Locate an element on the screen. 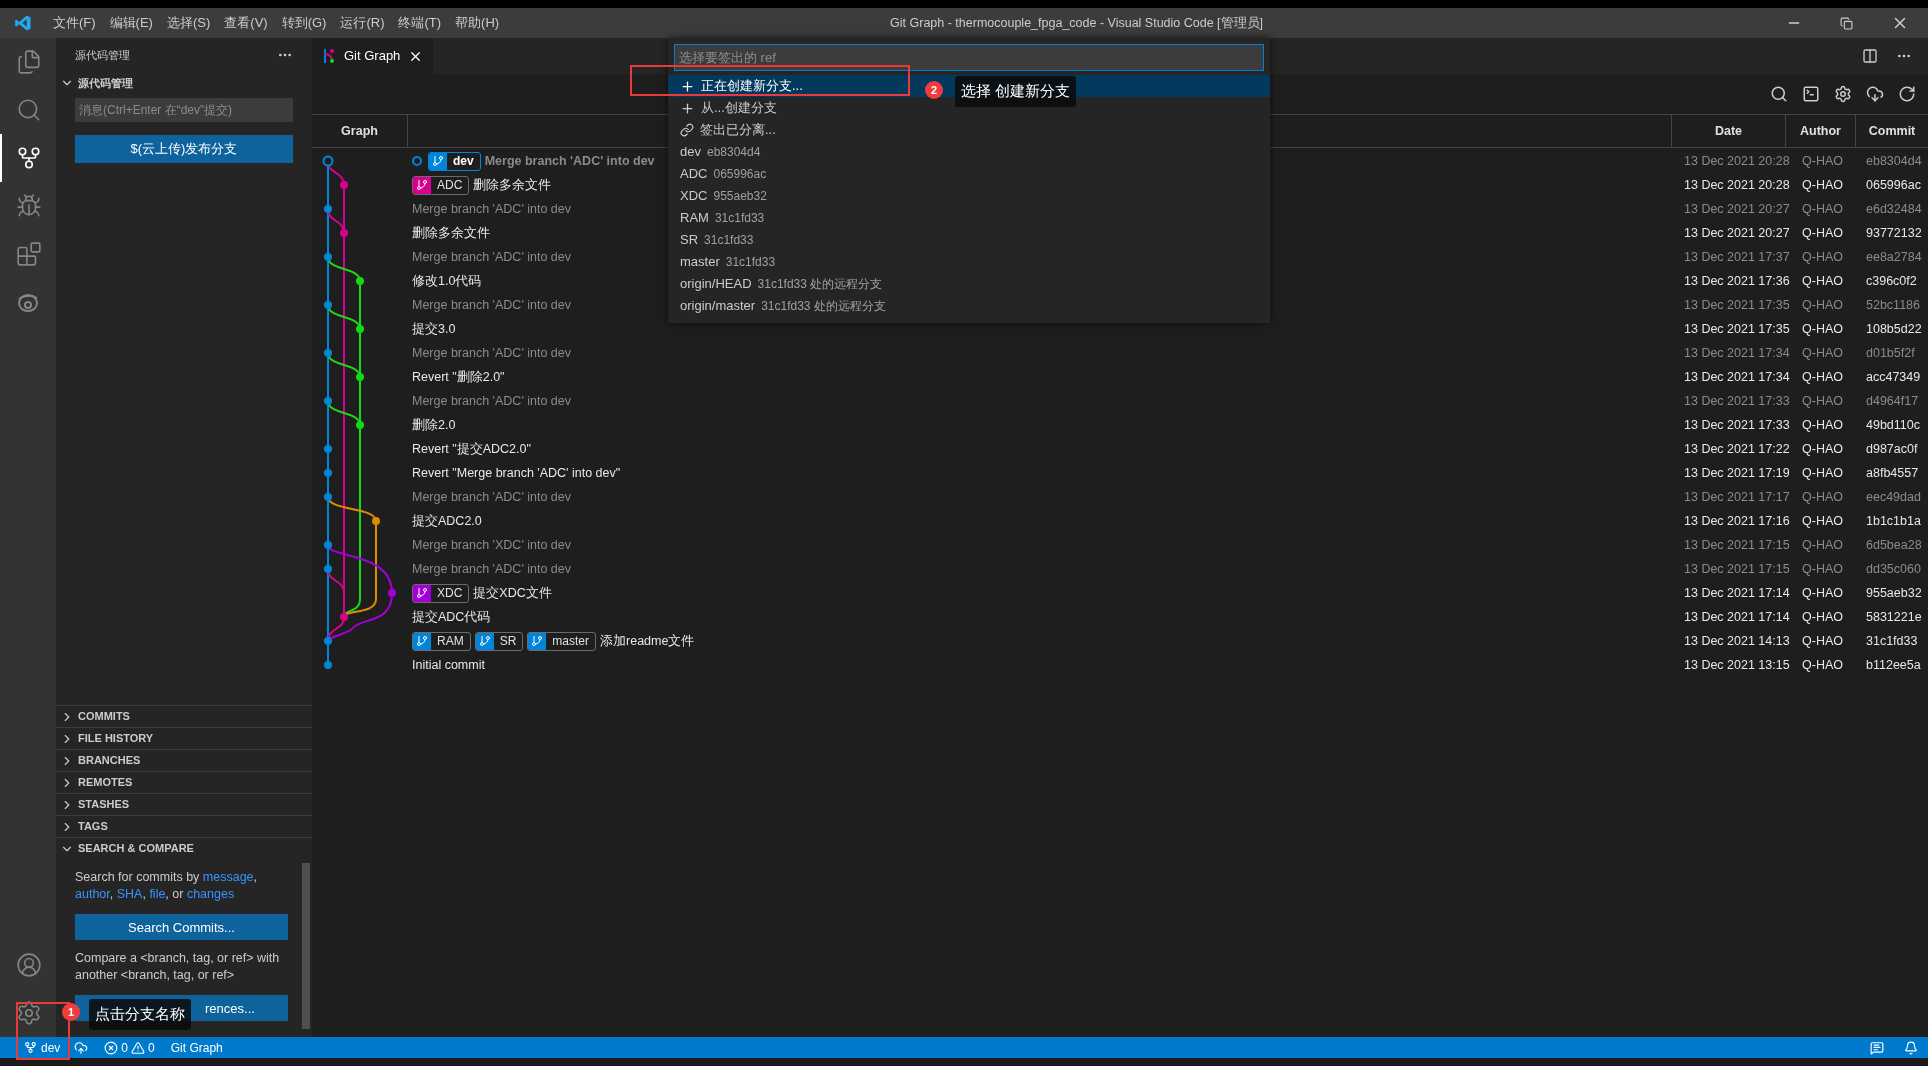 The height and width of the screenshot is (1066, 1928). branch-name: dev is located at coordinates (51, 1048).